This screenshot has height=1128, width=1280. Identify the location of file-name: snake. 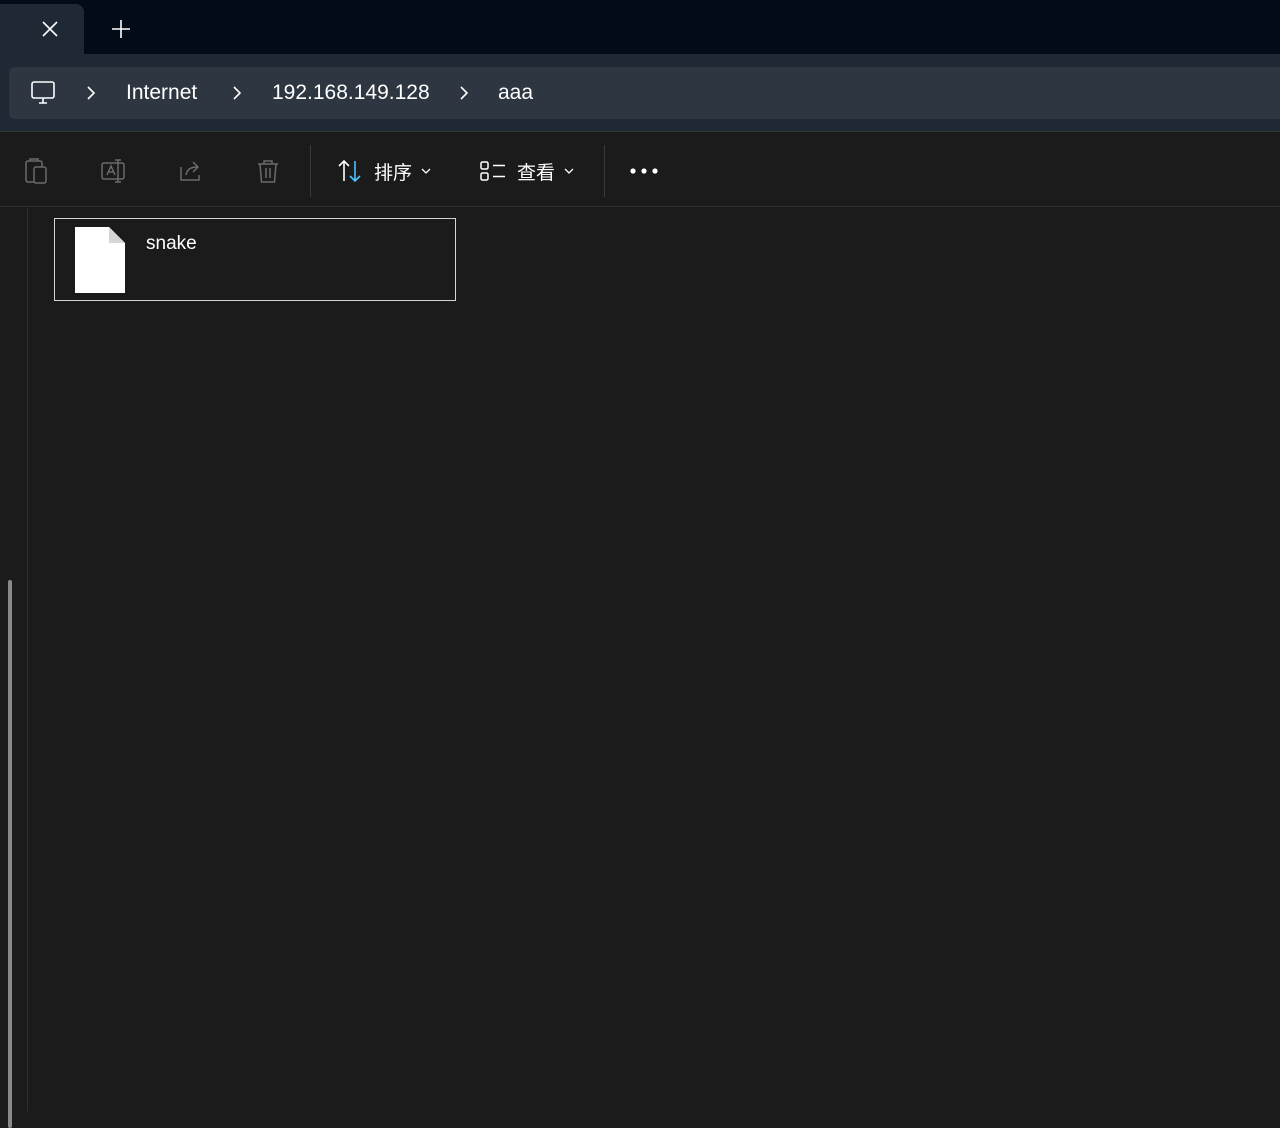
(171, 243).